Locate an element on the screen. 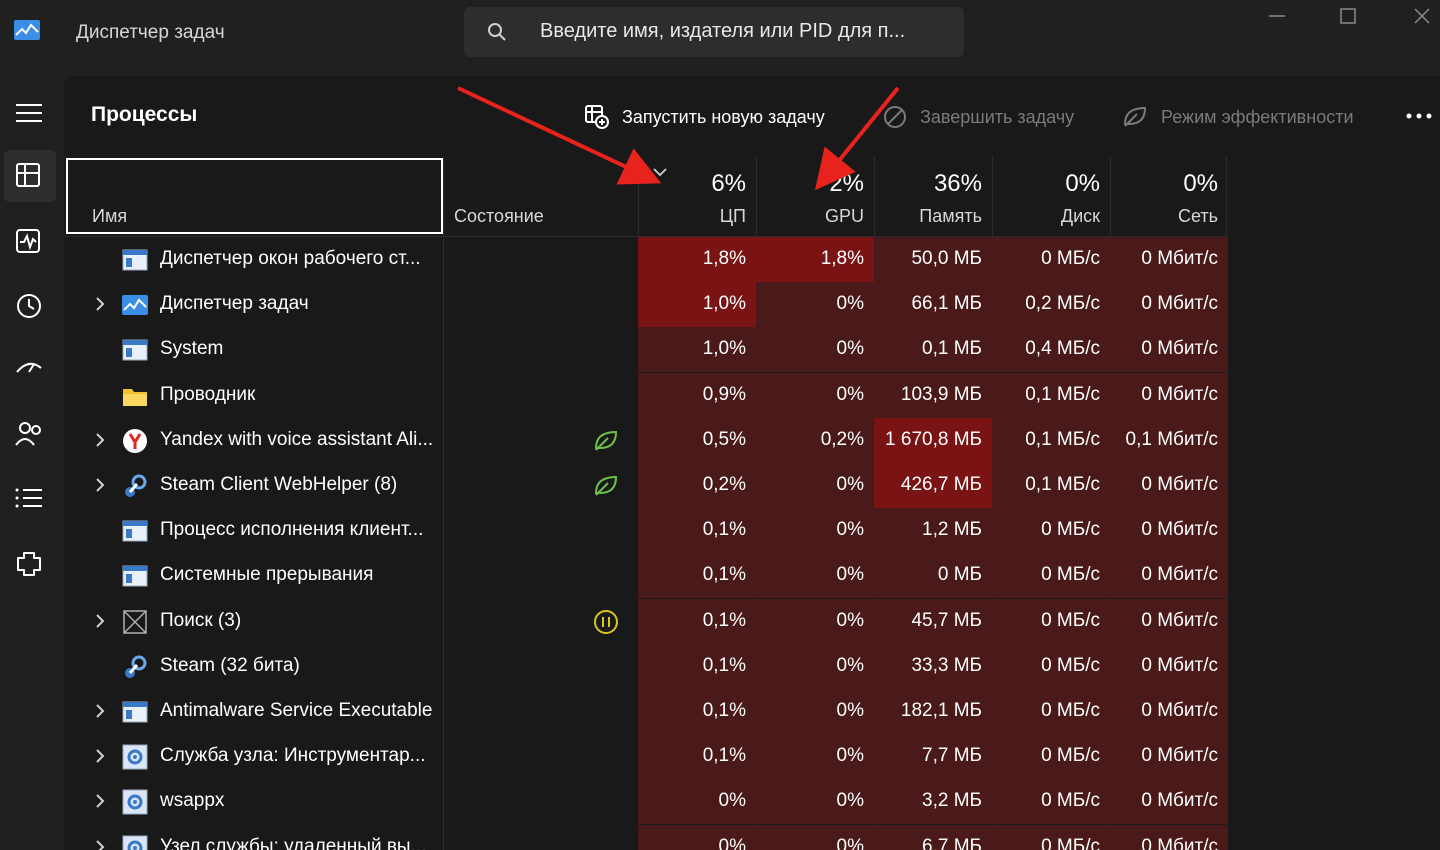 The image size is (1440, 850). nav-performance is located at coordinates (30, 242).